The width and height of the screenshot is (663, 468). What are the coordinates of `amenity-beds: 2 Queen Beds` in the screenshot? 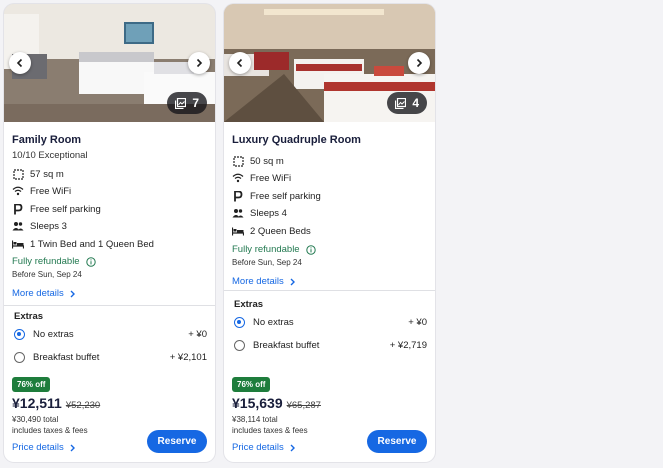 It's located at (271, 231).